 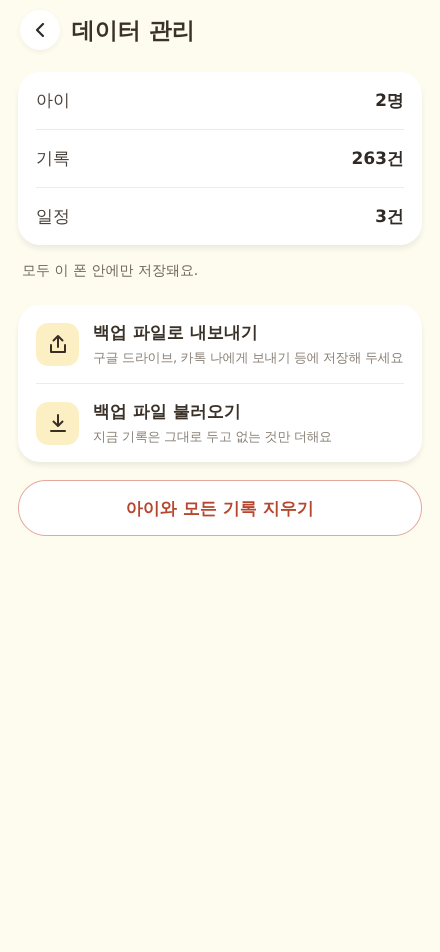 I want to click on backup-option: 백업 파일 불러오기 지금 기록은 그대로 두고 없는 것만 더해요, so click(x=220, y=423).